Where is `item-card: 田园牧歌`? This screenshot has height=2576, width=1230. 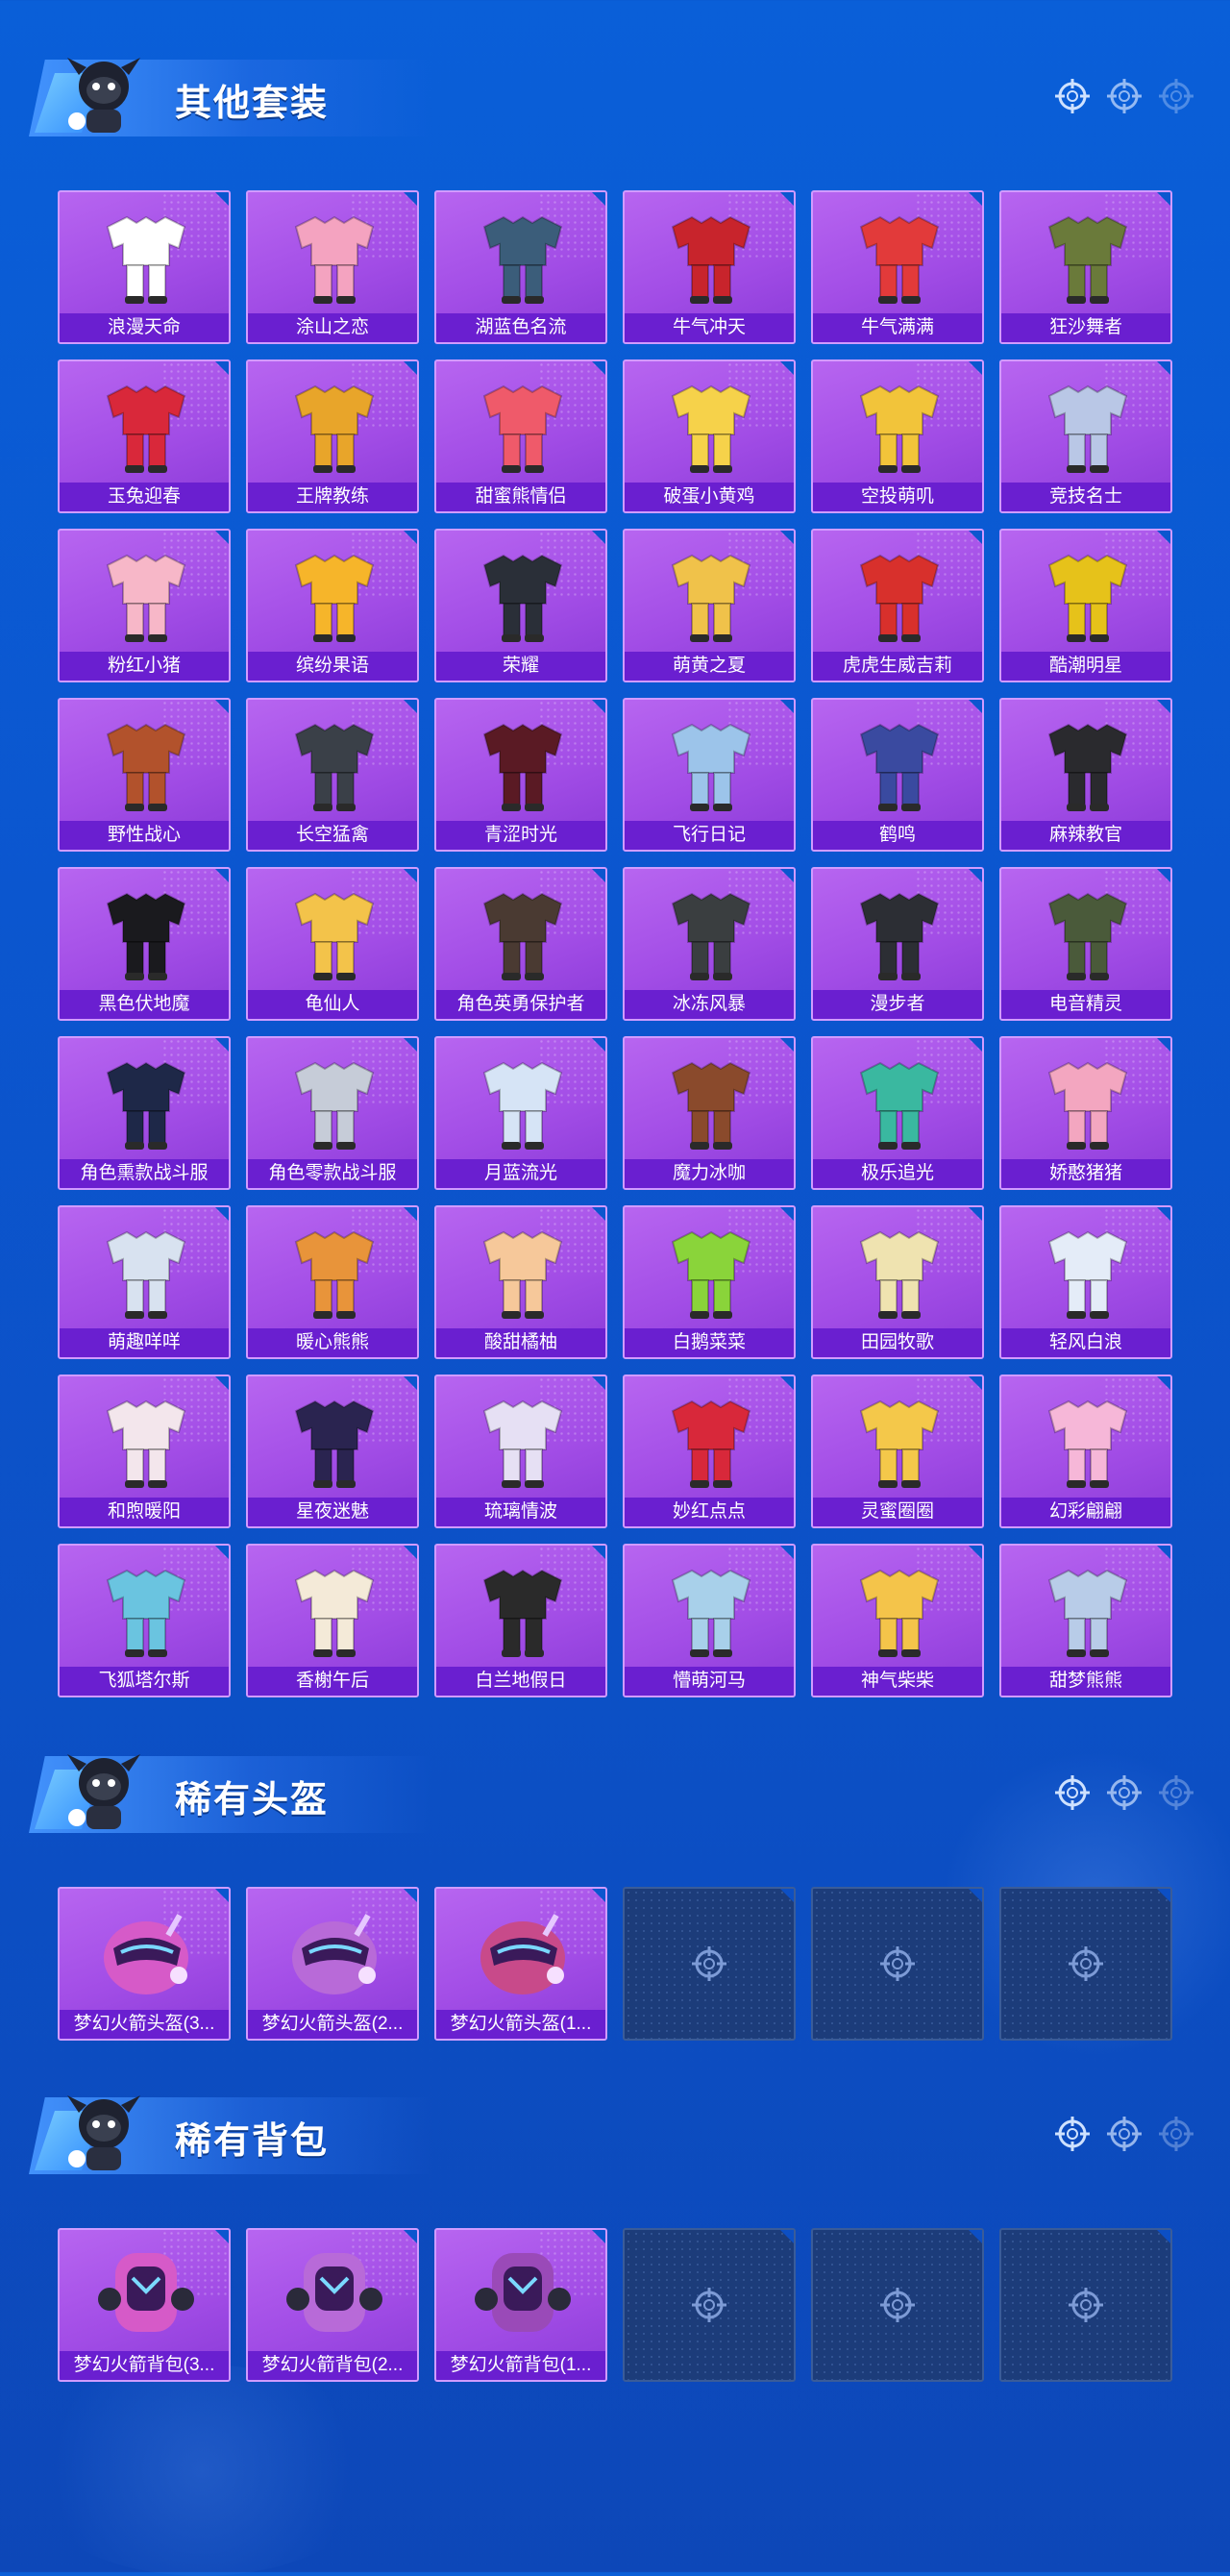 item-card: 田园牧歌 is located at coordinates (898, 1282).